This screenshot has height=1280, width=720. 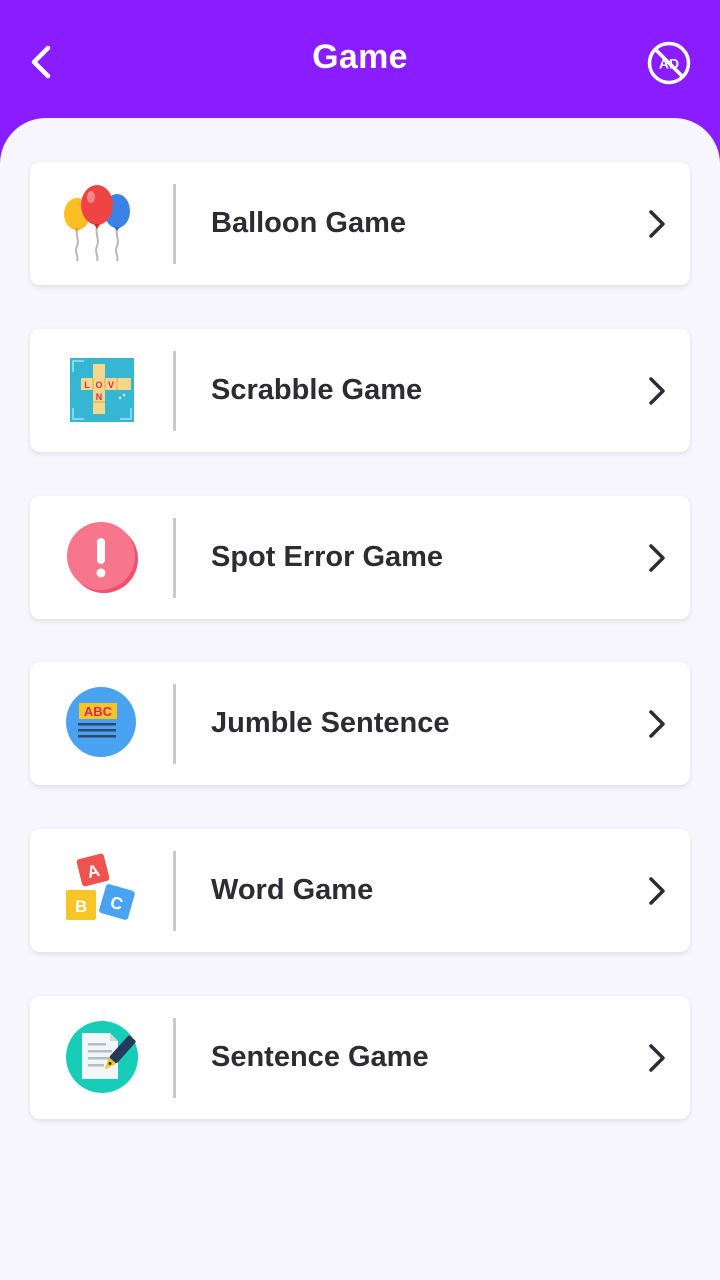 I want to click on game-card-spot-error: Spot Error Game, so click(x=360, y=557).